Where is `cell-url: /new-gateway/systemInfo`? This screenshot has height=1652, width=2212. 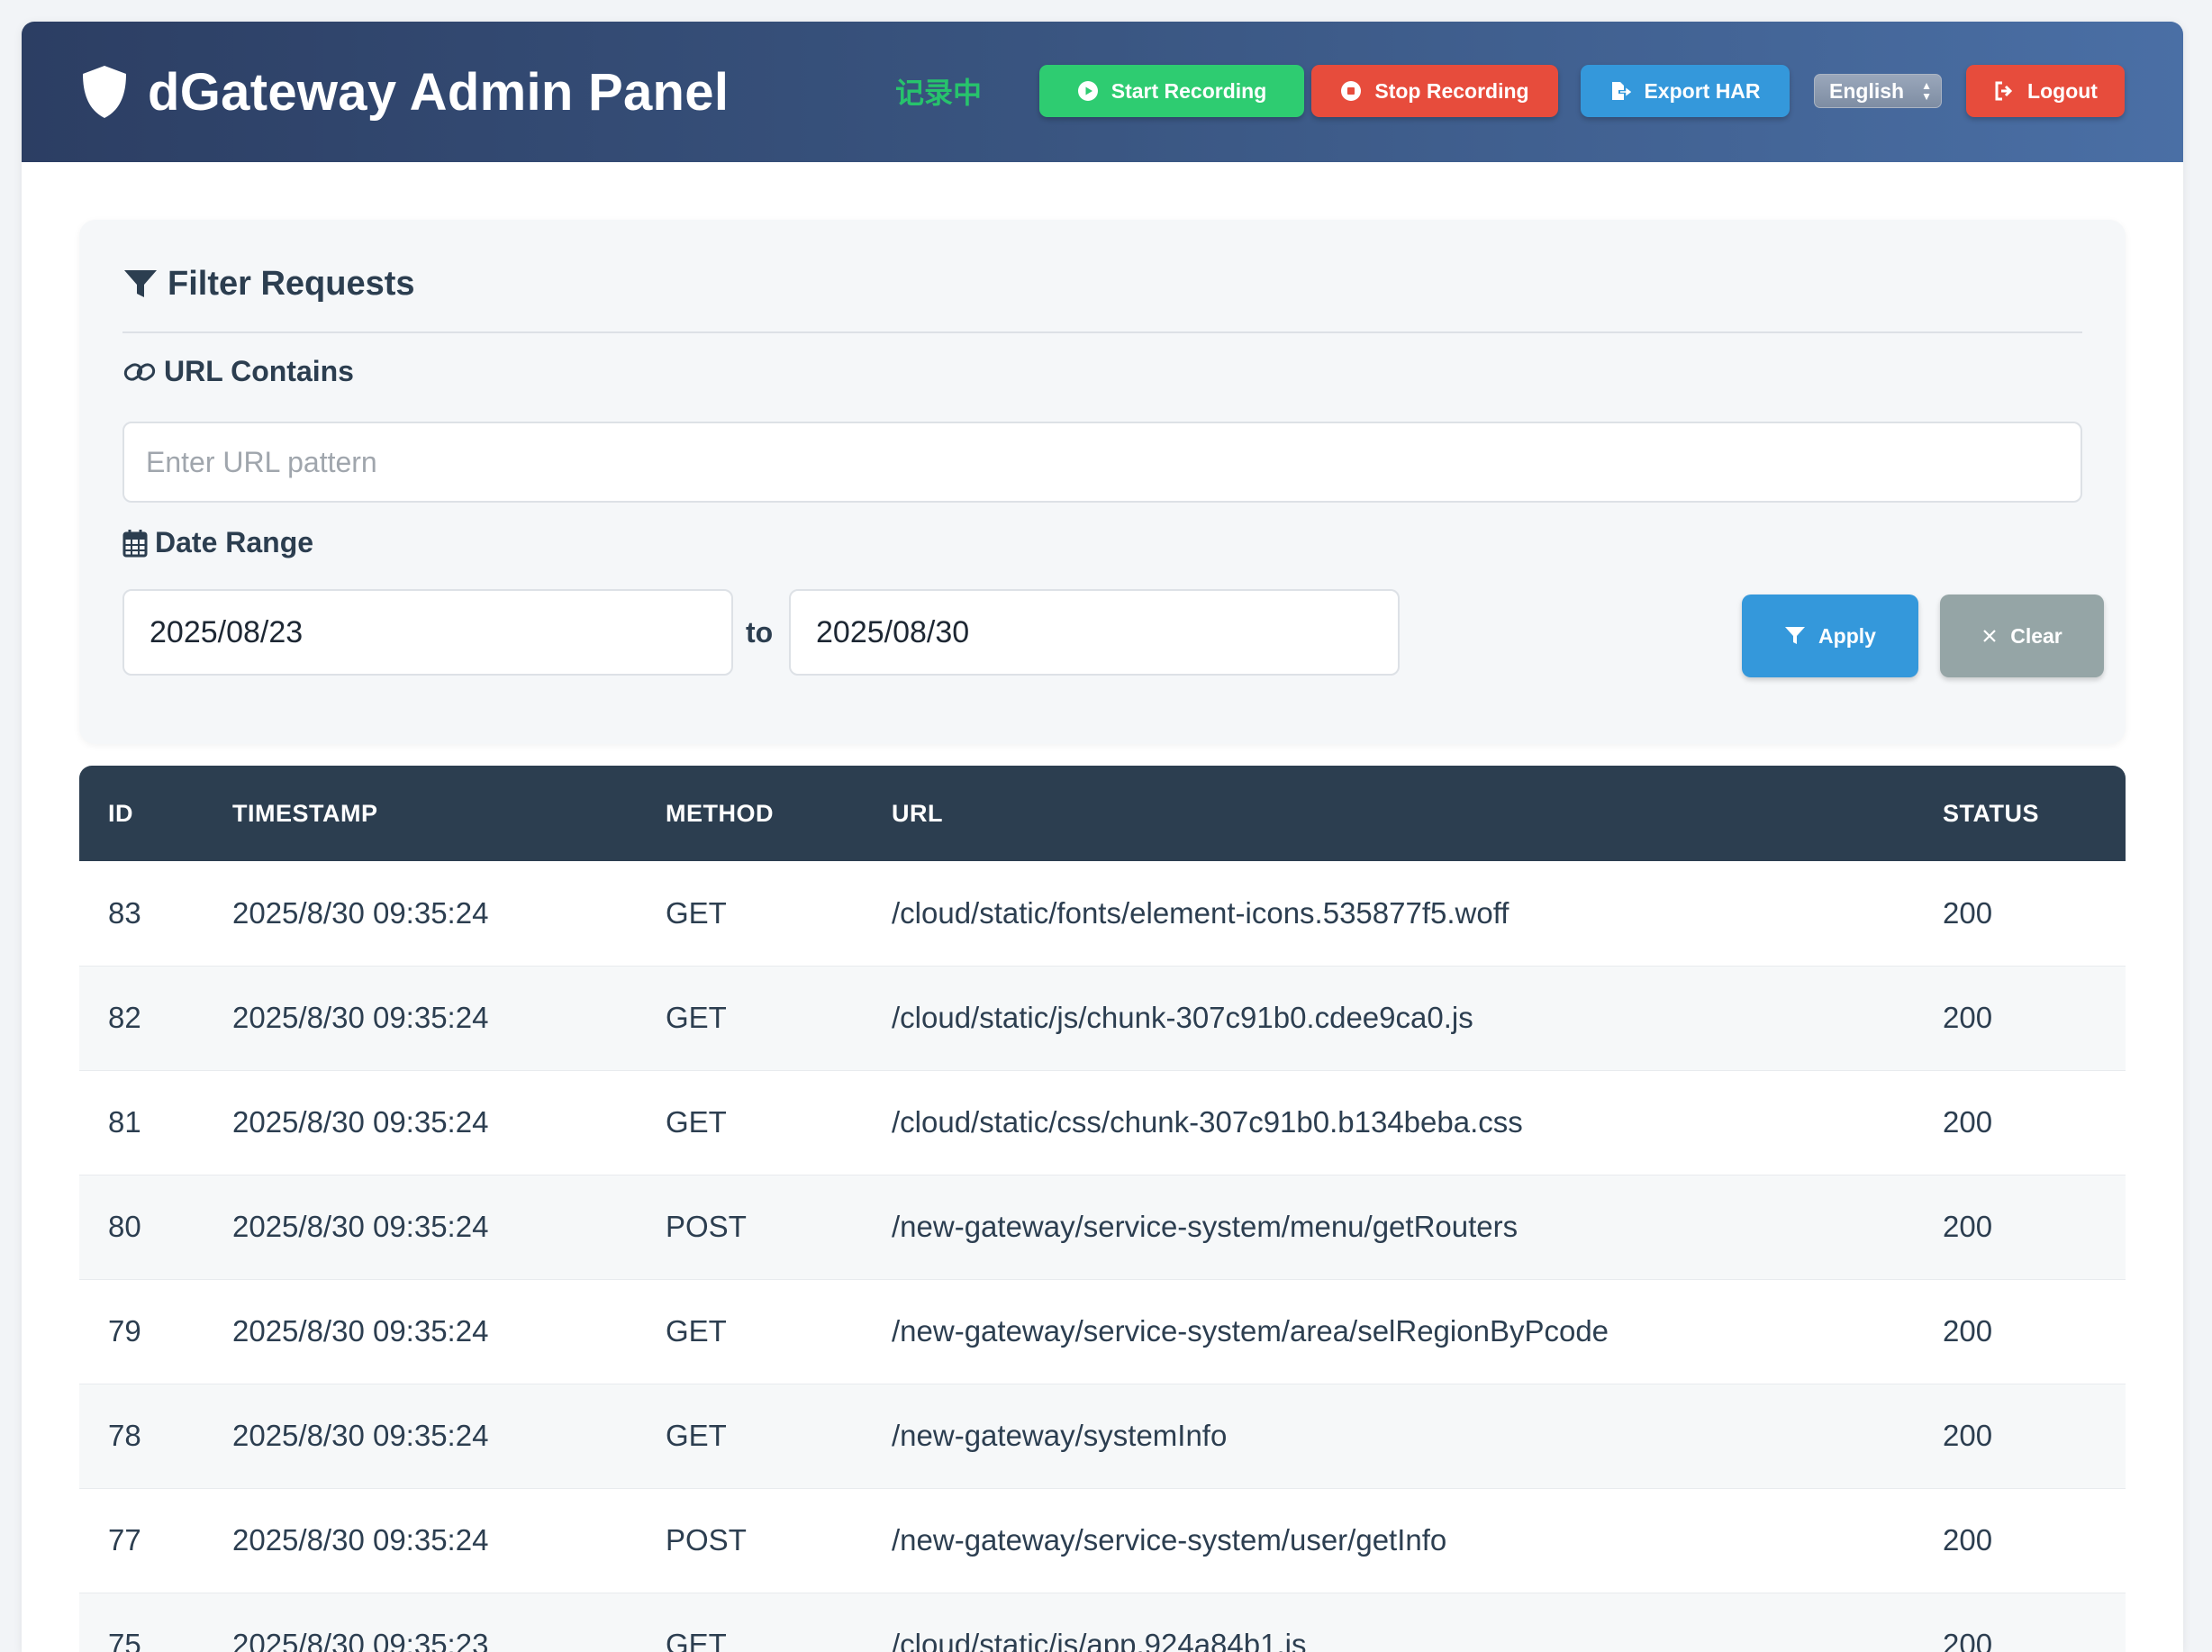
cell-url: /new-gateway/systemInfo is located at coordinates (1060, 1435).